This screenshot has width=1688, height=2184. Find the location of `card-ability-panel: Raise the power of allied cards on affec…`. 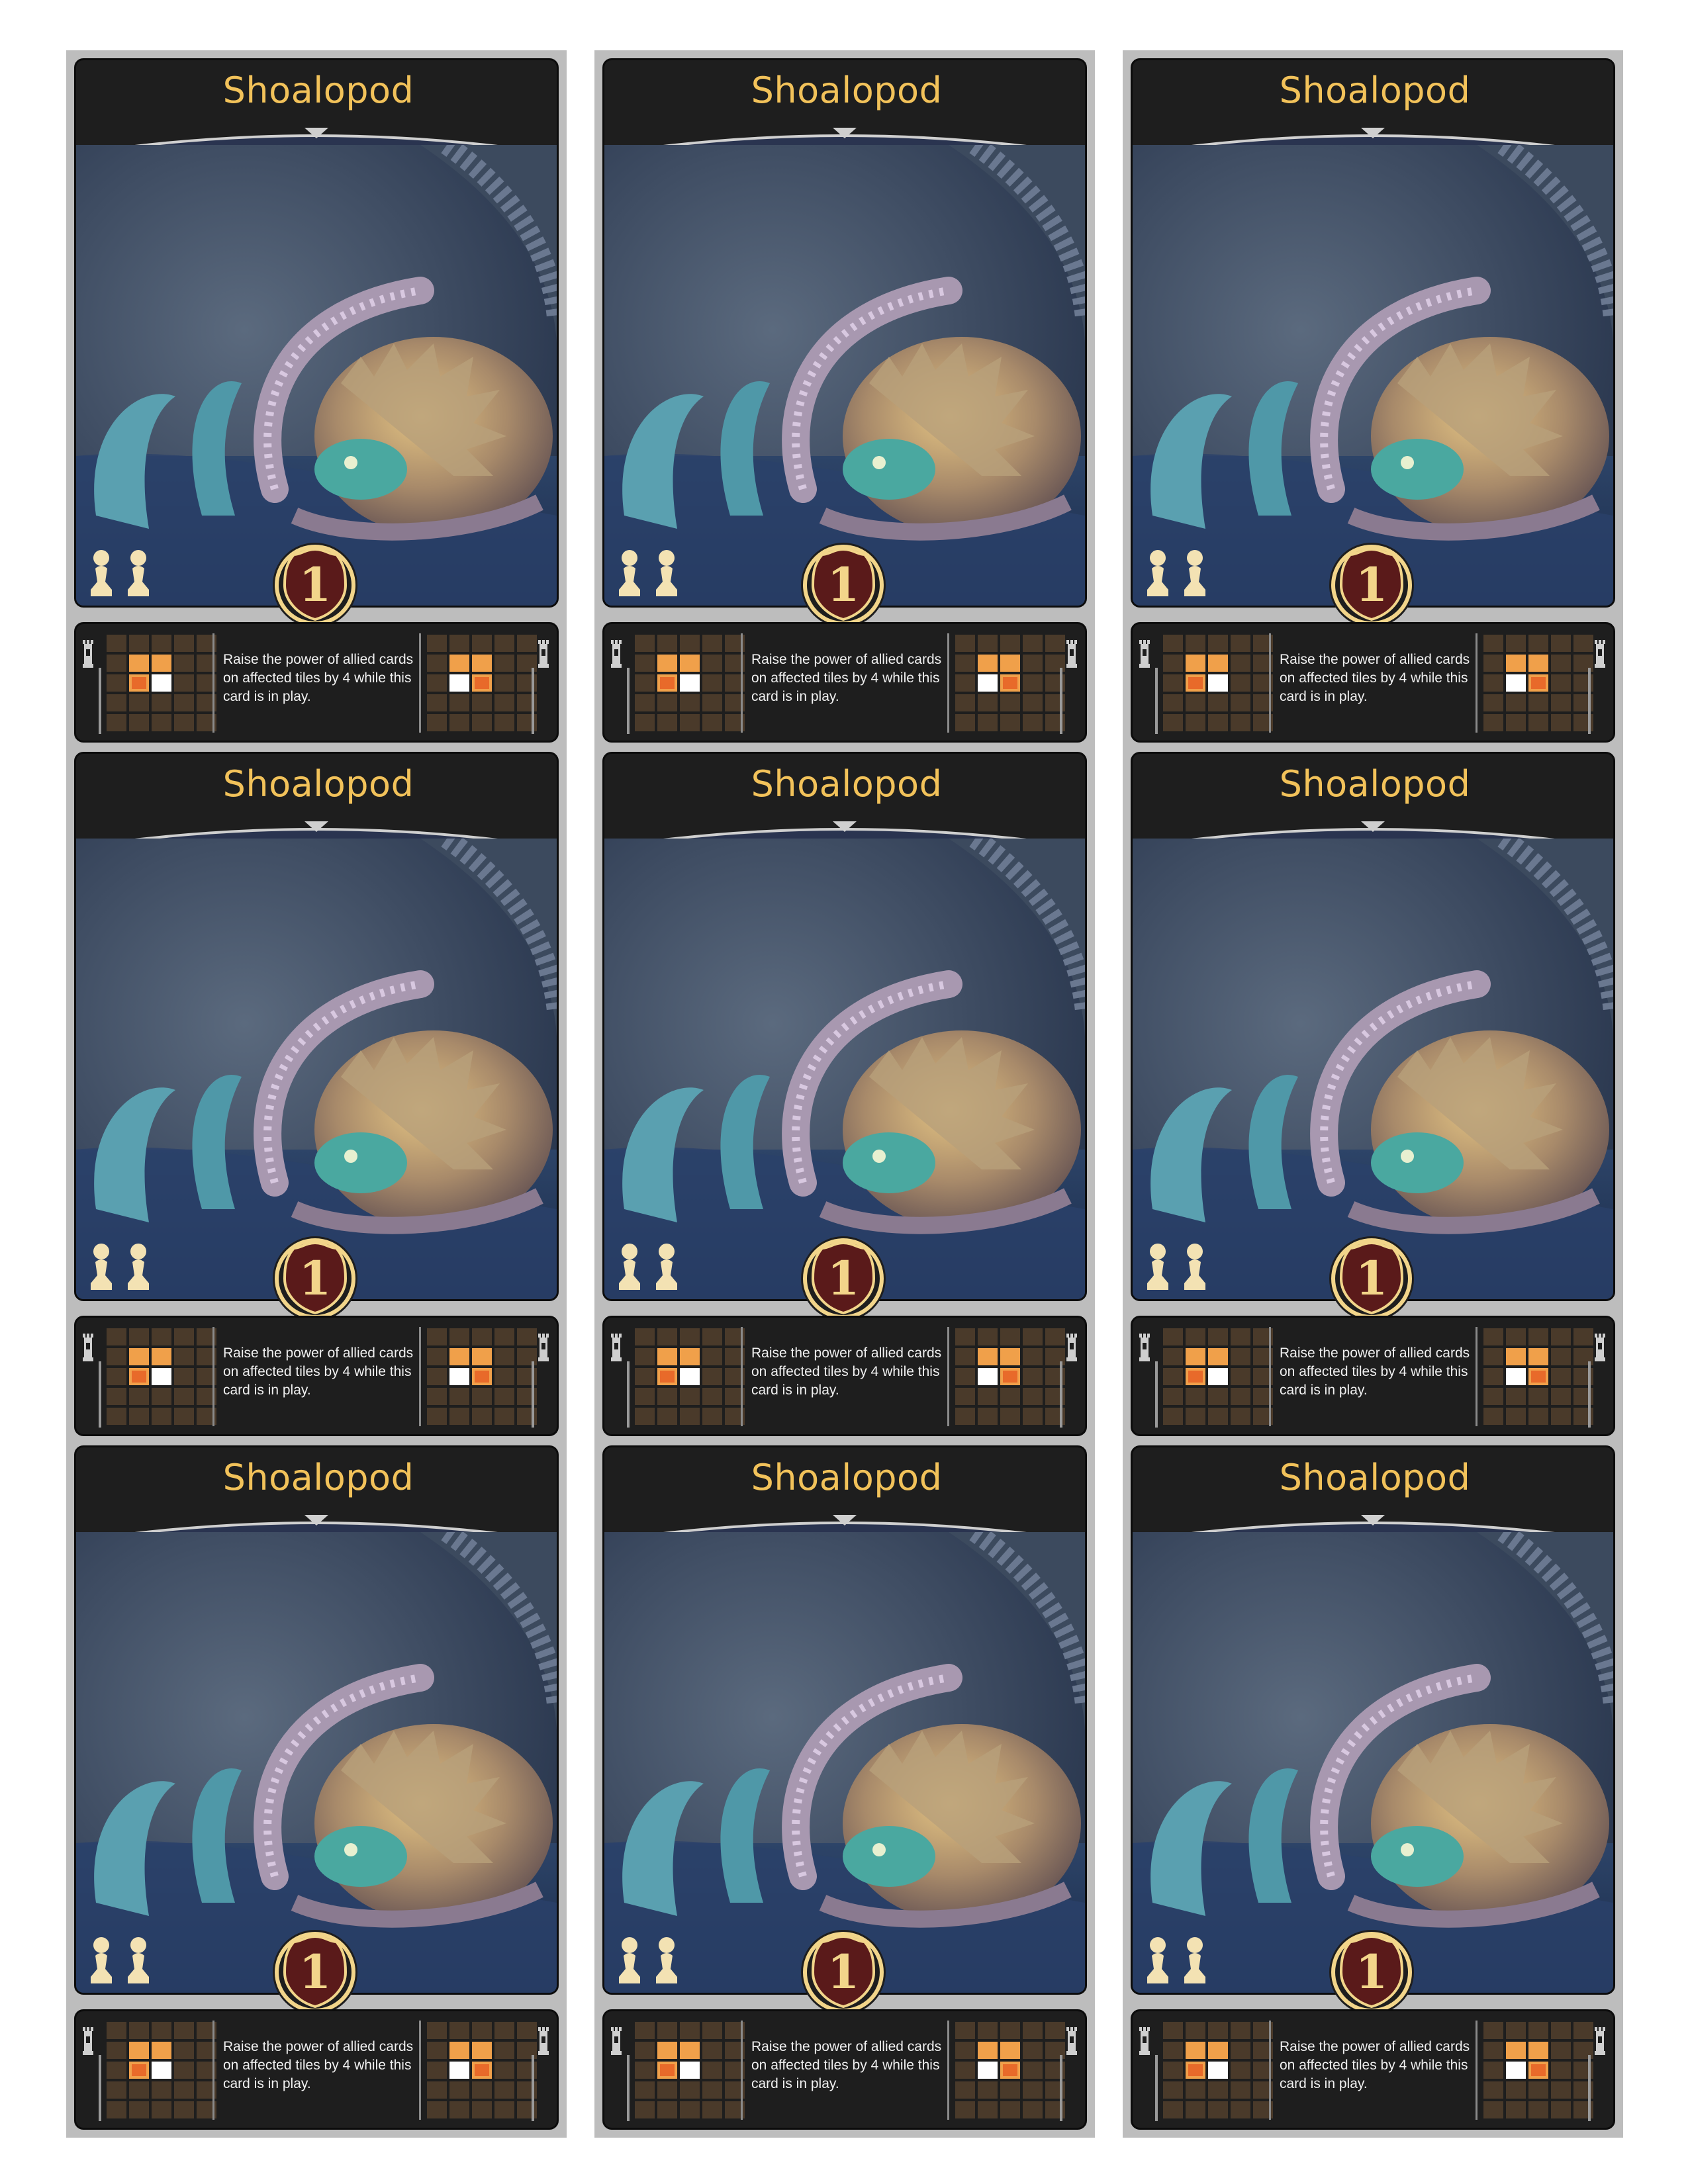

card-ability-panel: Raise the power of allied cards on affec… is located at coordinates (844, 2069).